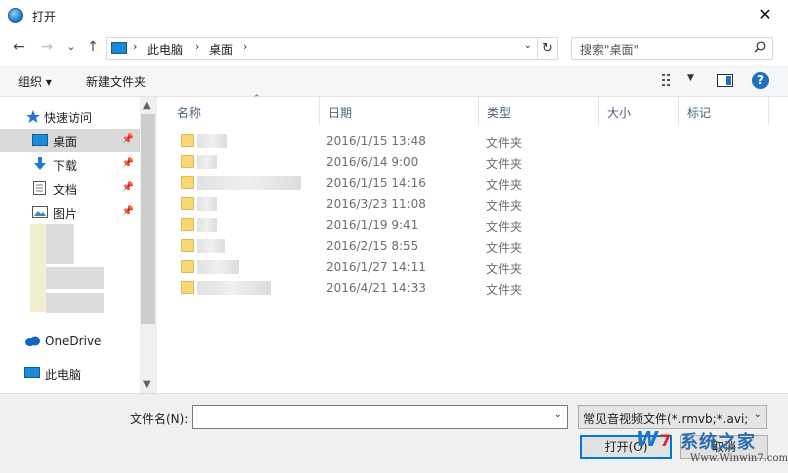 The height and width of the screenshot is (473, 788). Describe the element at coordinates (499, 113) in the screenshot. I see `column-label: 类型` at that location.